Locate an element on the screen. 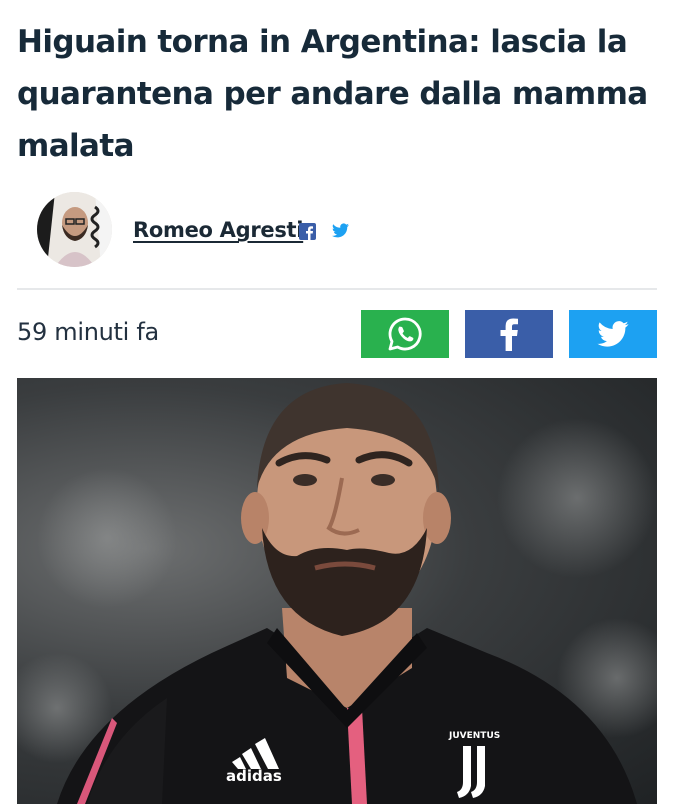  share-twitter-button is located at coordinates (613, 334).